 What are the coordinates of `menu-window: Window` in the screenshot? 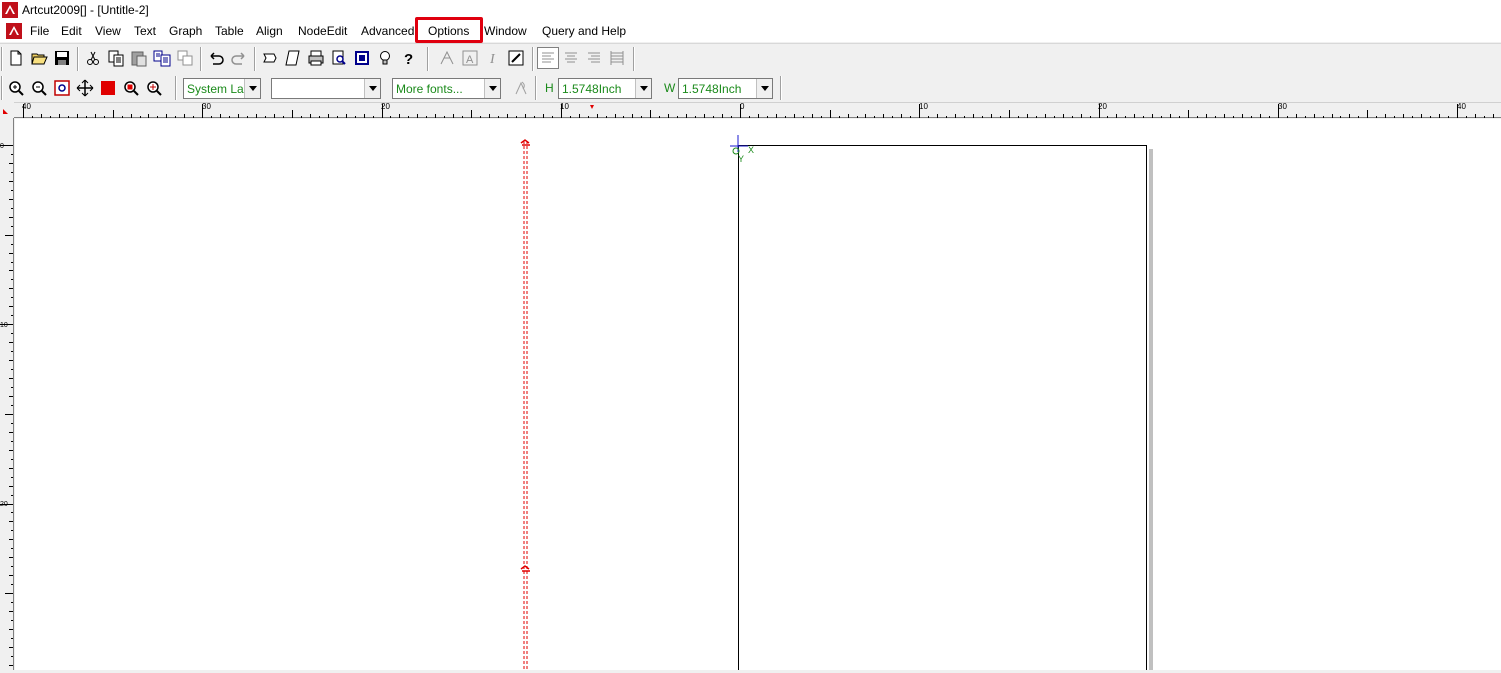 It's located at (505, 31).